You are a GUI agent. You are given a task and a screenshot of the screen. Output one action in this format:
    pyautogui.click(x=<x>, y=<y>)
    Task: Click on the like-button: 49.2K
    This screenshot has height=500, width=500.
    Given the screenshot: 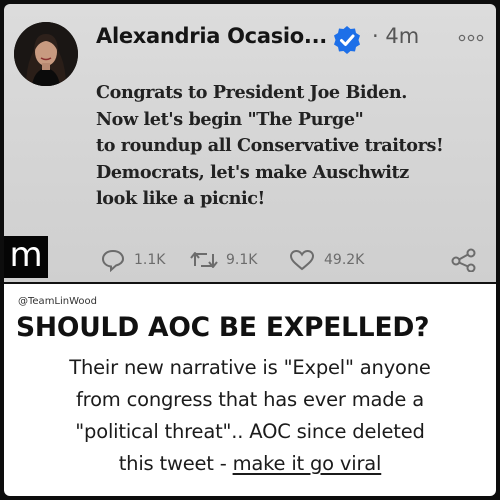 What is the action you would take?
    pyautogui.click(x=326, y=260)
    